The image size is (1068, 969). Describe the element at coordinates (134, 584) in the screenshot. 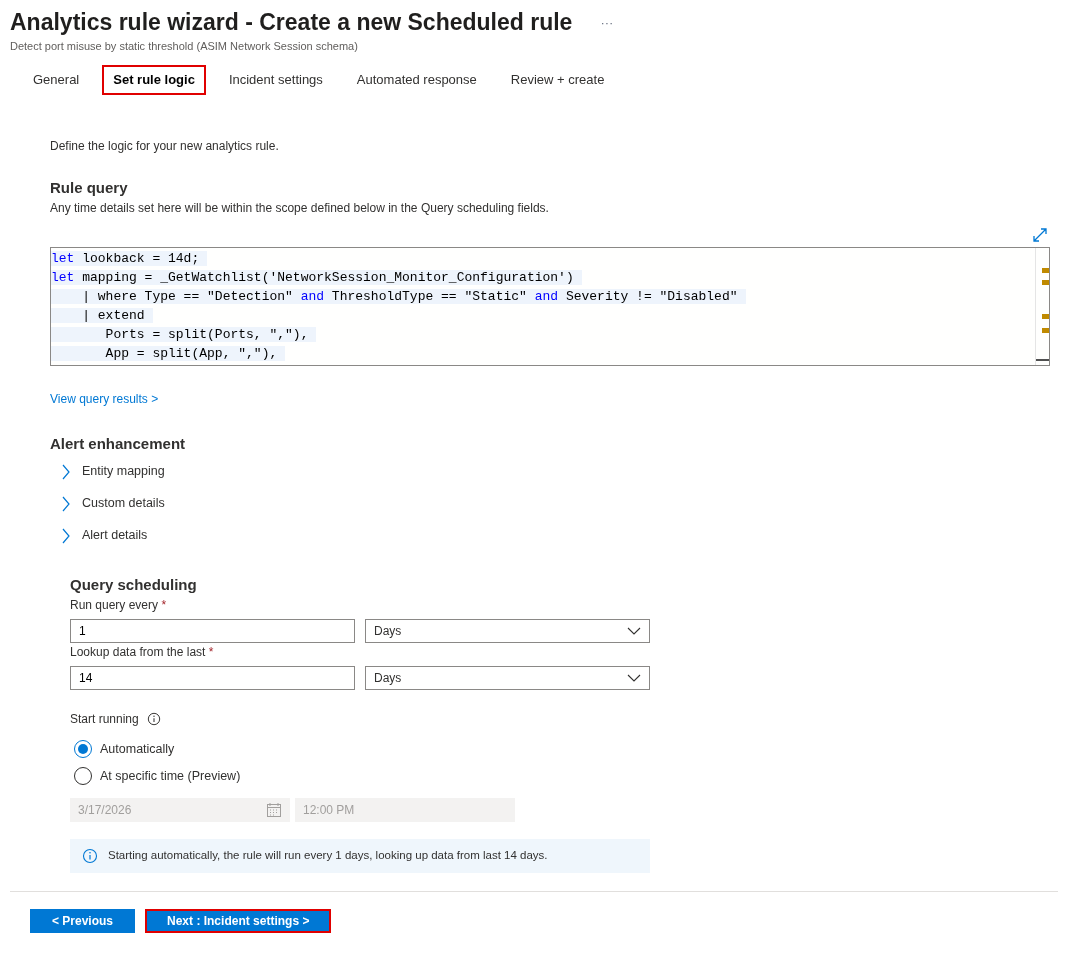

I see `section-heading: Query scheduling` at that location.